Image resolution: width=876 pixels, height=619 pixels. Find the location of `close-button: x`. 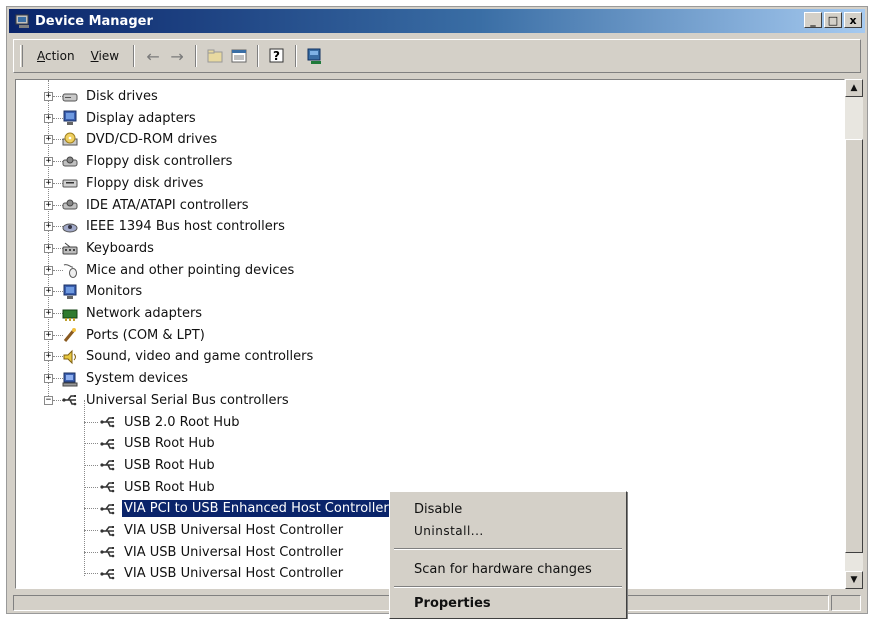

close-button: x is located at coordinates (853, 20).